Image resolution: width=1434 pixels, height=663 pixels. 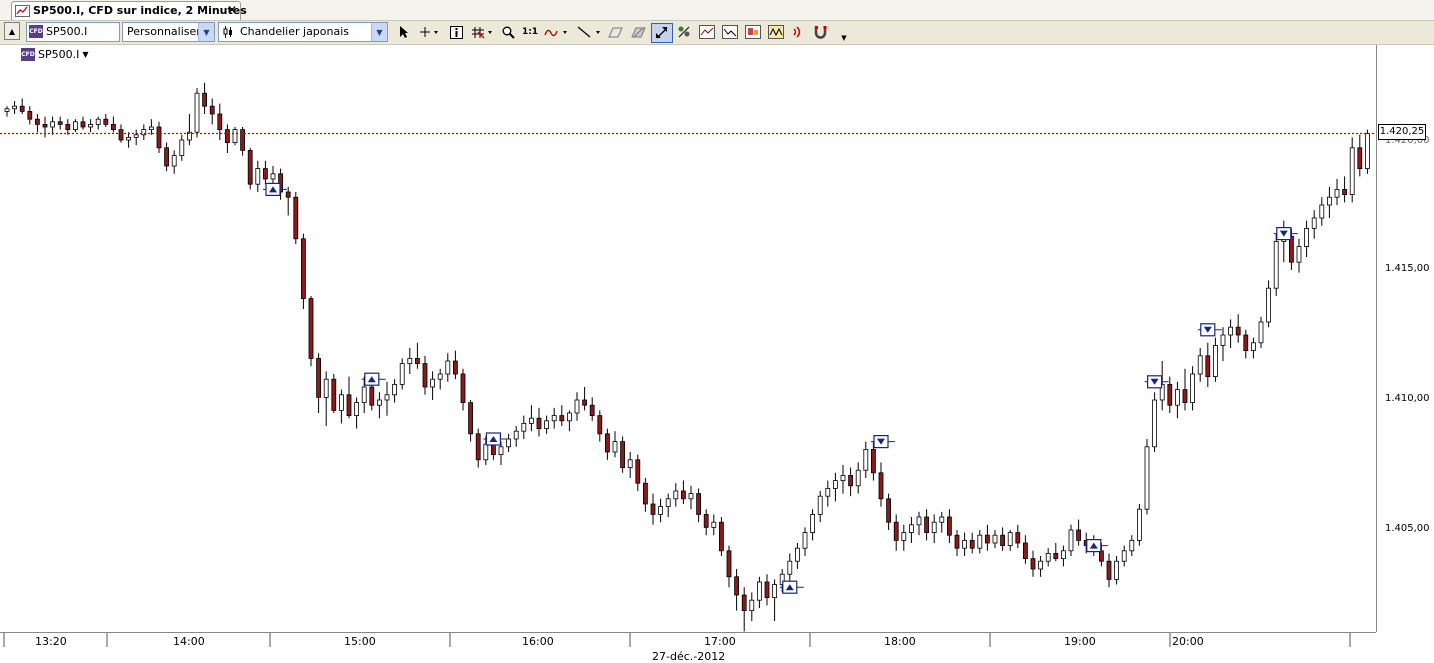 I want to click on autoscale-icon, so click(x=662, y=33).